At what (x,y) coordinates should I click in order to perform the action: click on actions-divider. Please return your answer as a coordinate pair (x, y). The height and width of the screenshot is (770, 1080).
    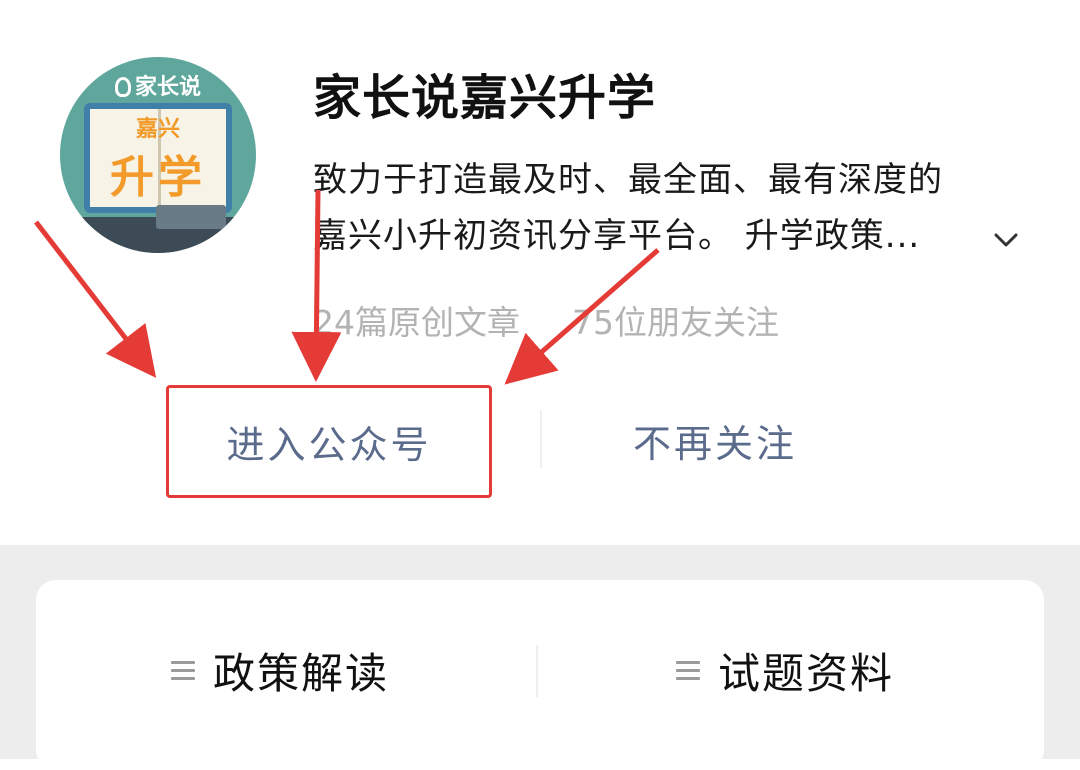
    Looking at the image, I should click on (541, 439).